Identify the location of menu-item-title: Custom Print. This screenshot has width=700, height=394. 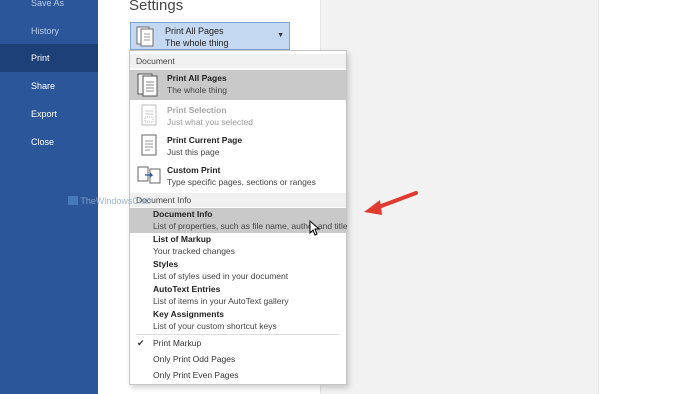
(194, 170).